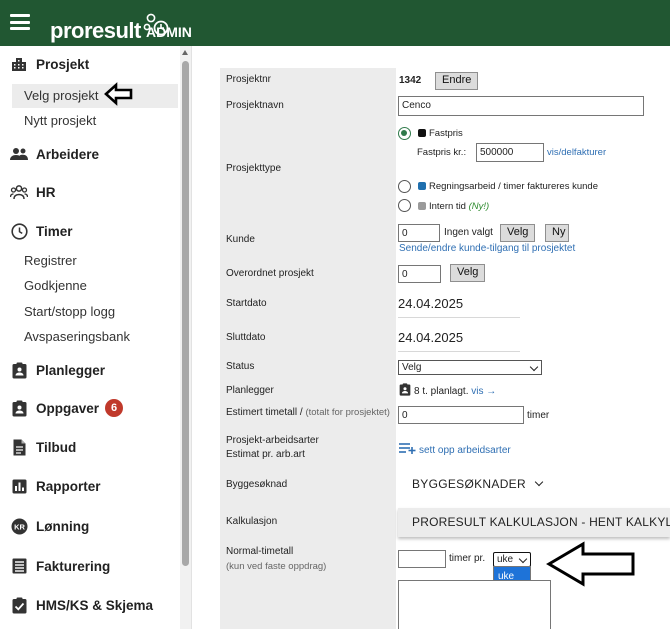 The image size is (670, 629). Describe the element at coordinates (240, 239) in the screenshot. I see `label-kunde: Kunde` at that location.